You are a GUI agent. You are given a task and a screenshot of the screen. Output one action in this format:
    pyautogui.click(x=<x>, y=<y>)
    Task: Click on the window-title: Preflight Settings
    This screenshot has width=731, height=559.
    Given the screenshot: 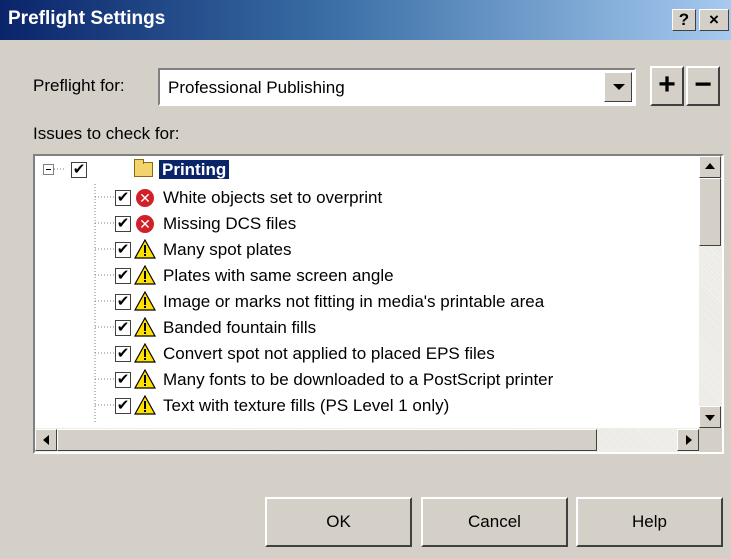 What is the action you would take?
    pyautogui.click(x=87, y=18)
    